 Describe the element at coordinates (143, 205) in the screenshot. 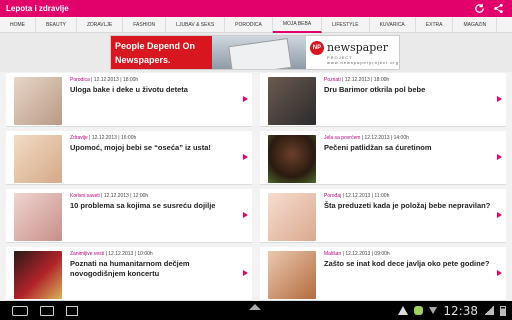

I see `article-headline: 10 problema sa kojima se susreću dojilje` at that location.